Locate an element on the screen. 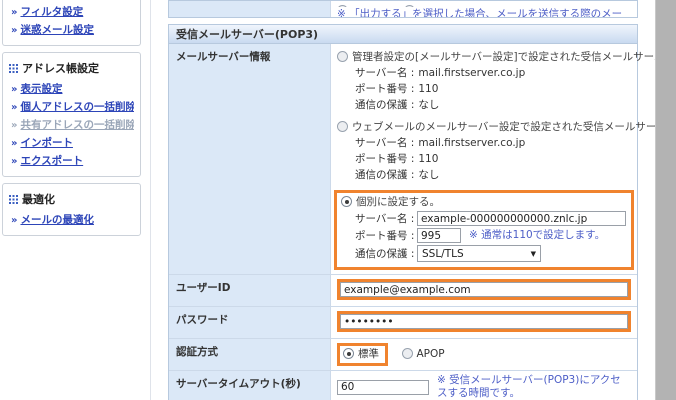 This screenshot has width=676, height=400. sidebar-item-import: » インポート is located at coordinates (71, 142).